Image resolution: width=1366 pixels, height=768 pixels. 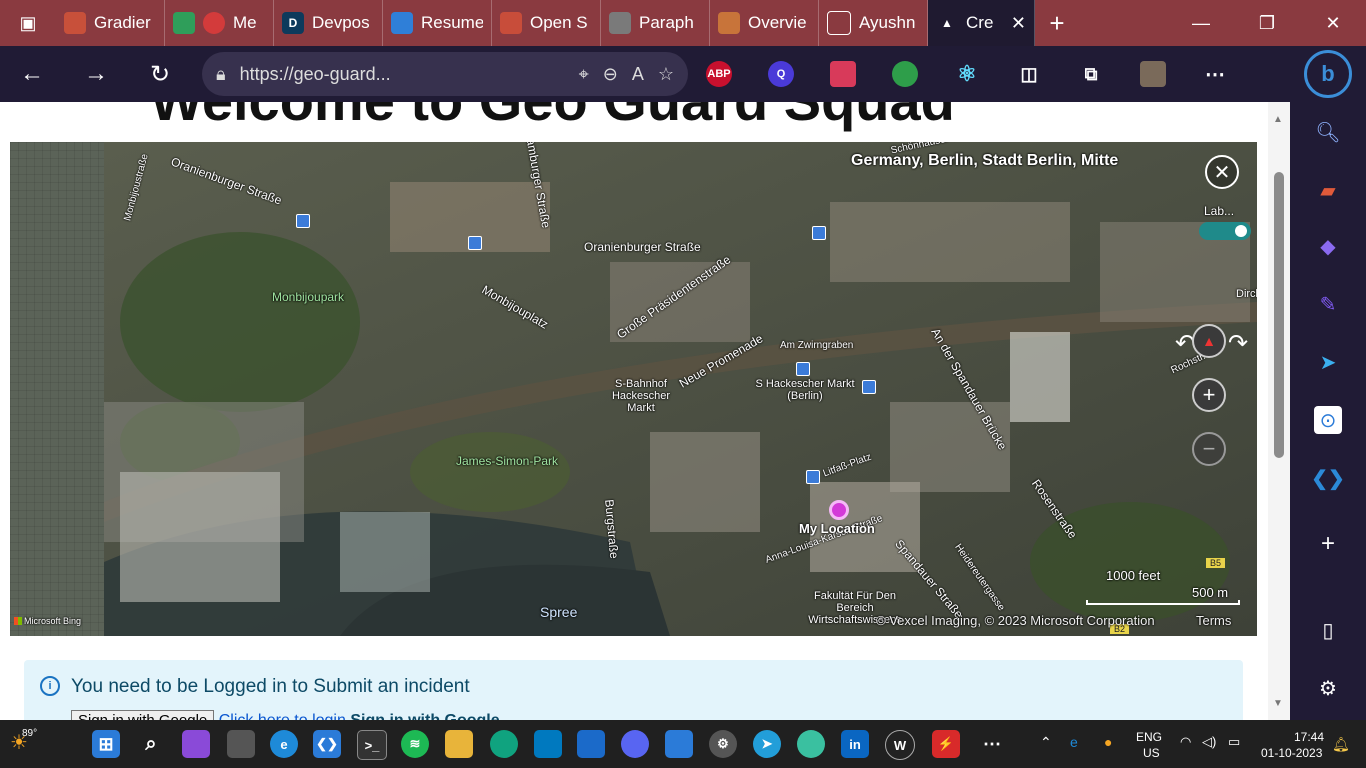 I want to click on tab-1: Me, so click(x=219, y=23).